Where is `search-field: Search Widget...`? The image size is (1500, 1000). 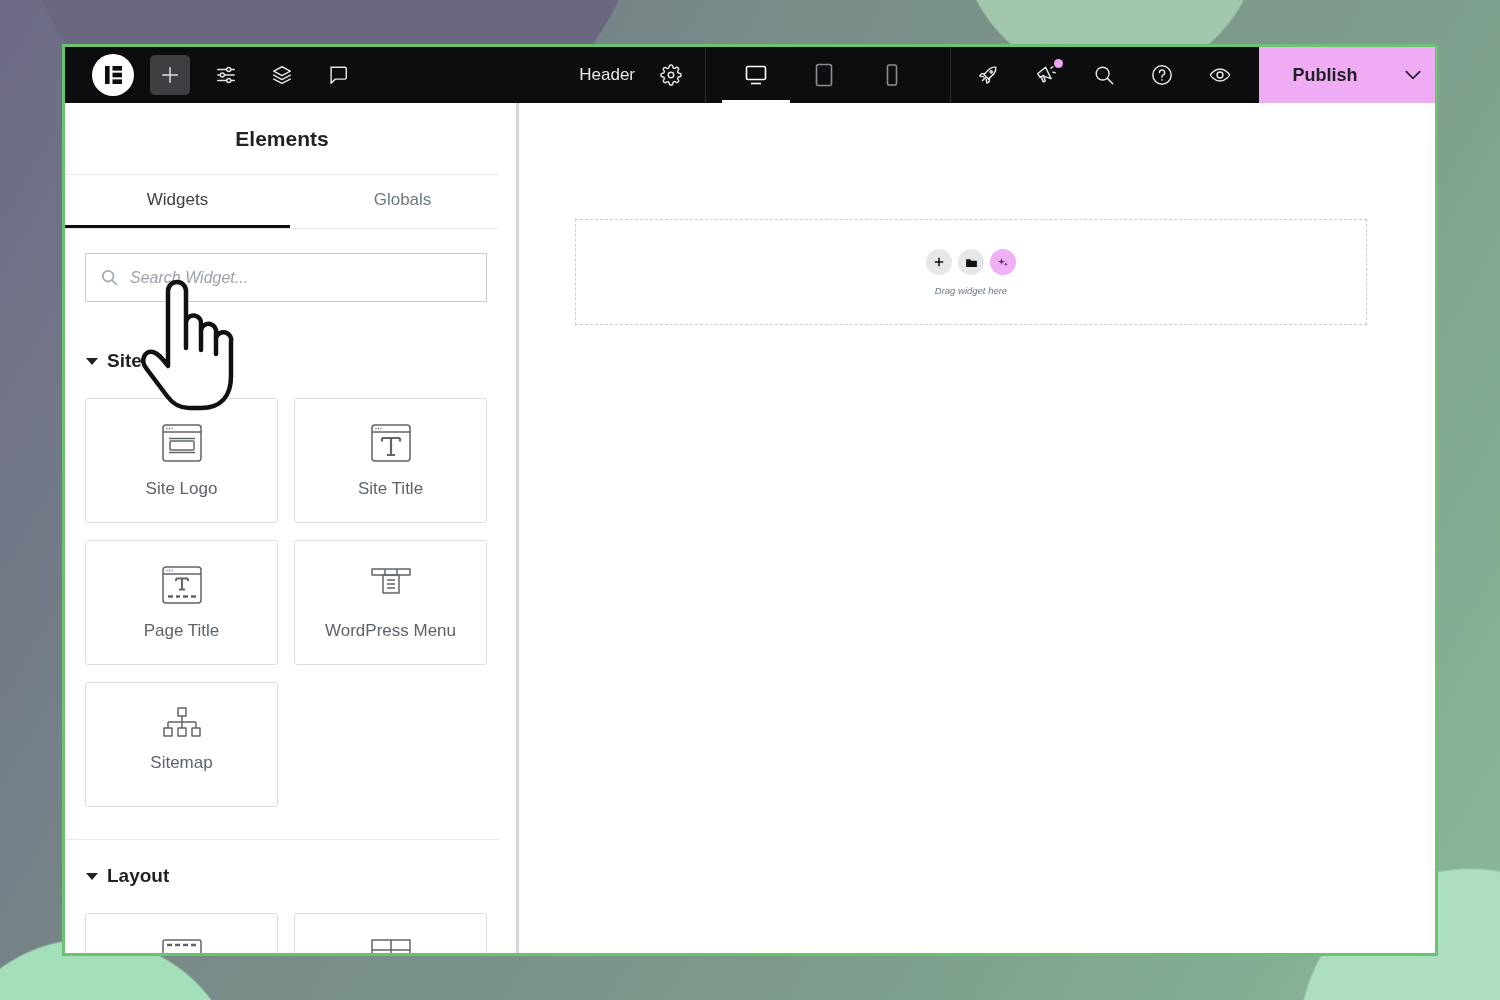
search-field: Search Widget... is located at coordinates (286, 277).